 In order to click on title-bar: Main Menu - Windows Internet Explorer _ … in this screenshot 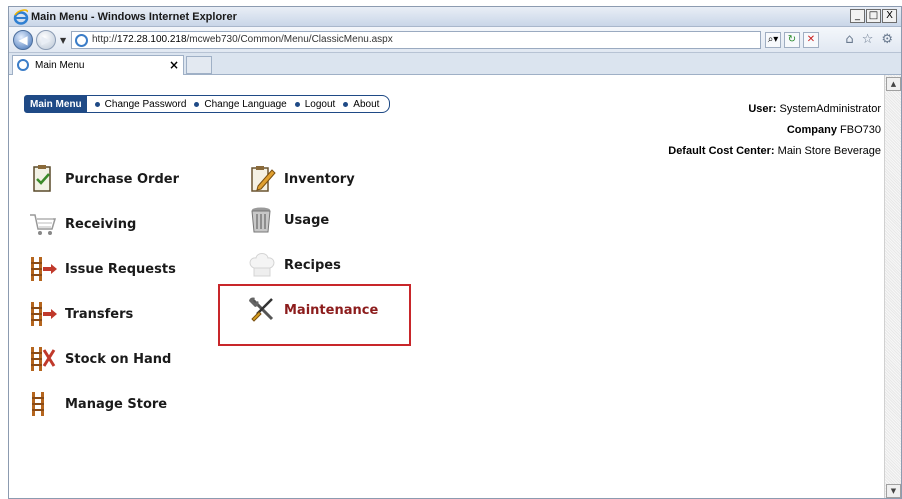, I will do `click(455, 17)`.